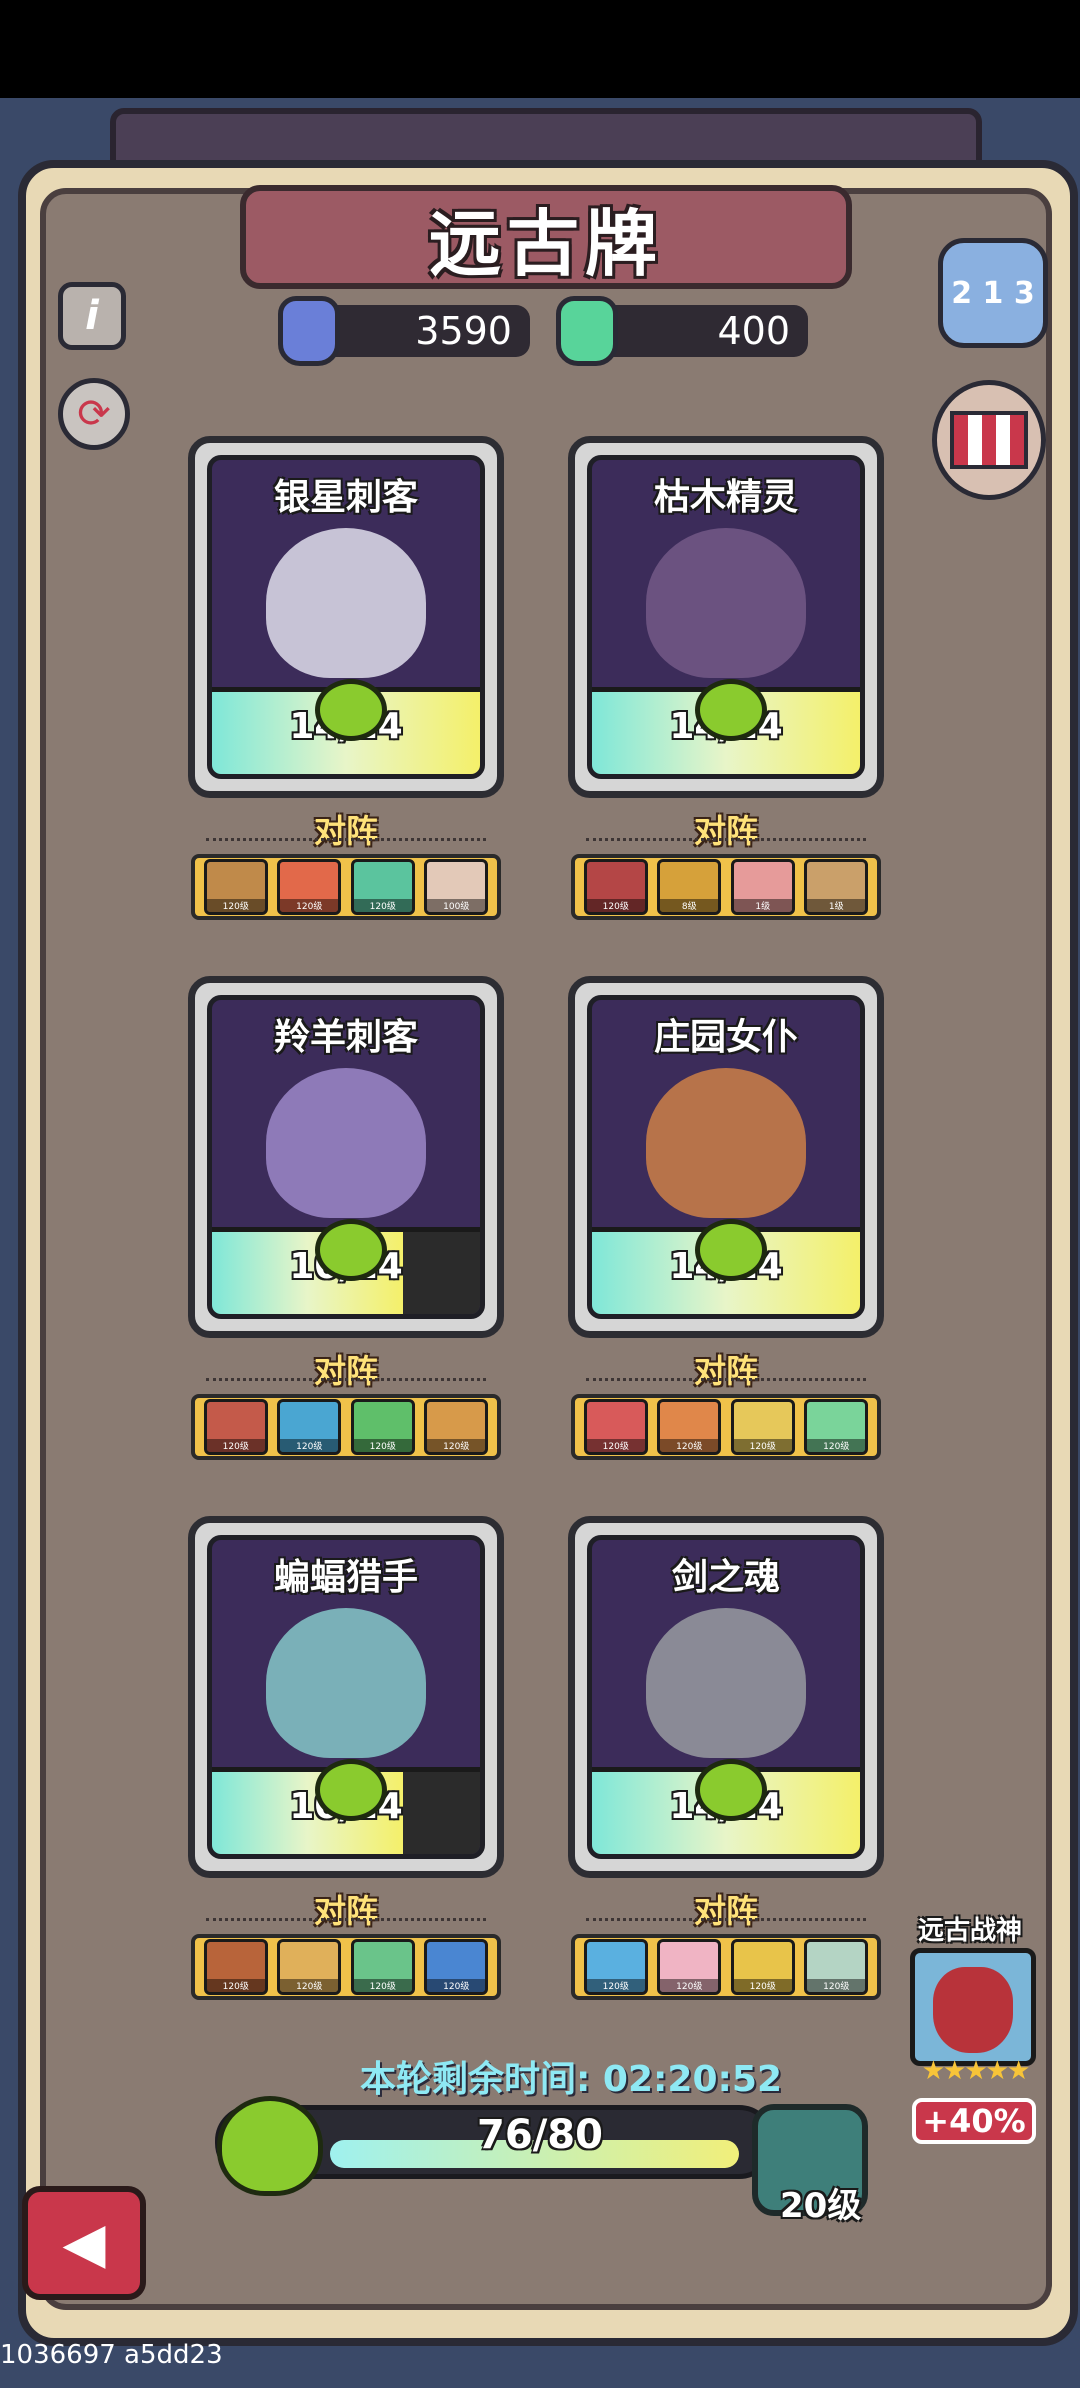 This screenshot has width=1080, height=2388. What do you see at coordinates (456, 905) in the screenshot?
I see `hero-level: 100级` at bounding box center [456, 905].